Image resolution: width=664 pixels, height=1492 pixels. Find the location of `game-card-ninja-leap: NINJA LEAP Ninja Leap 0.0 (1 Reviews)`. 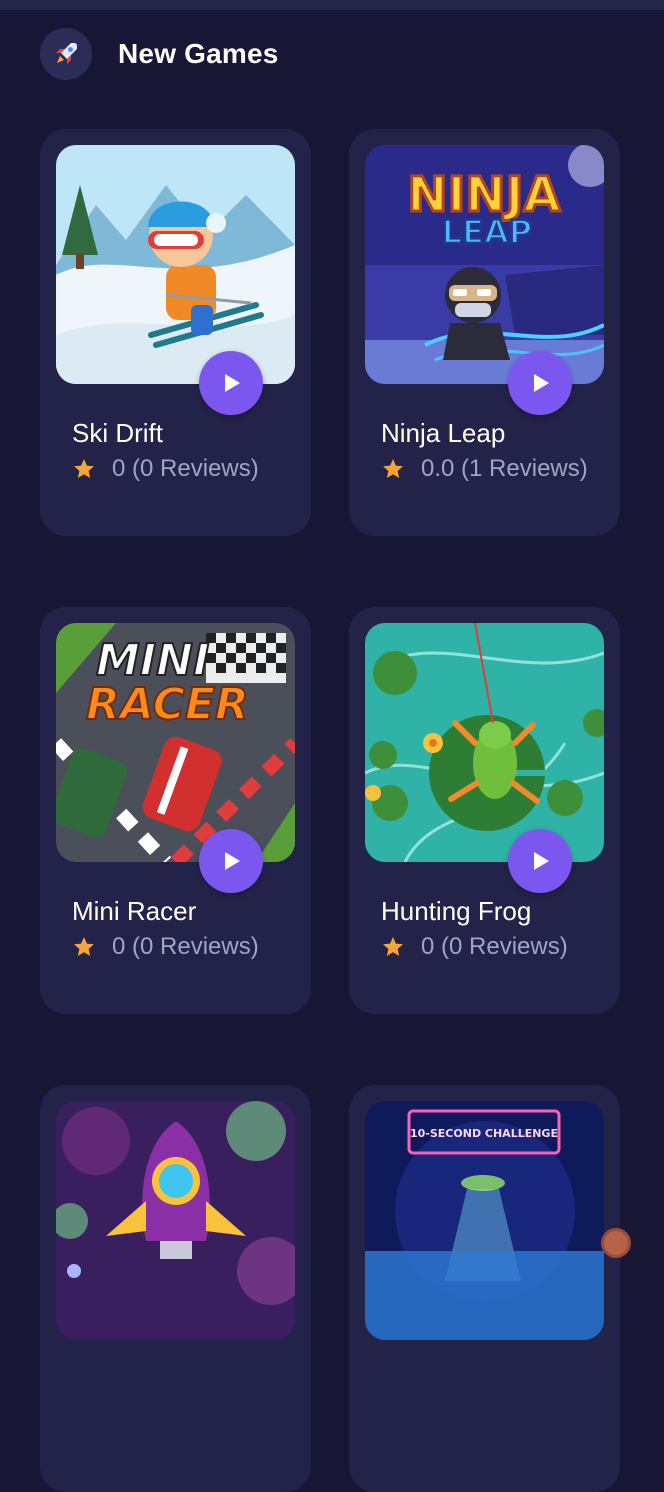

game-card-ninja-leap: NINJA LEAP Ninja Leap 0.0 (1 Reviews) is located at coordinates (484, 332).